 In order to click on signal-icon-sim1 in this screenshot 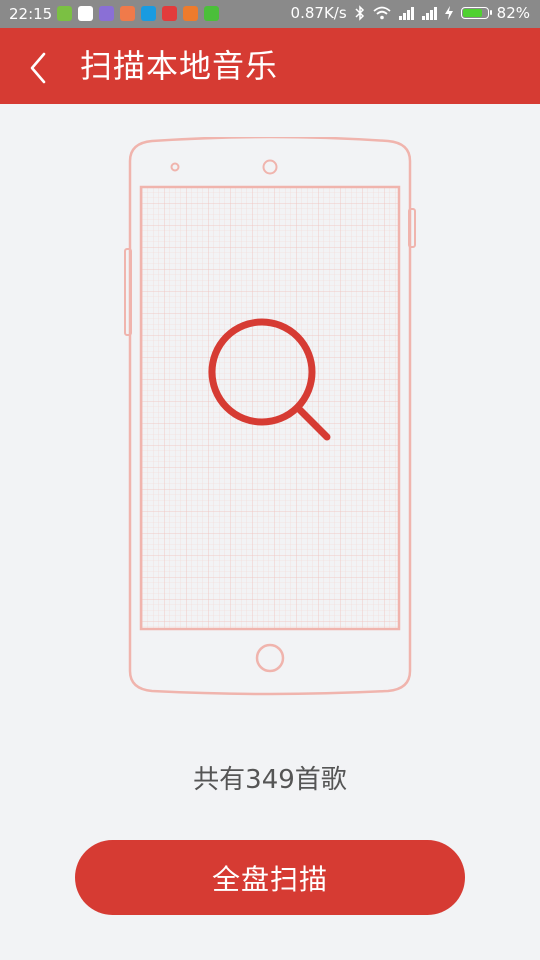, I will do `click(406, 13)`.